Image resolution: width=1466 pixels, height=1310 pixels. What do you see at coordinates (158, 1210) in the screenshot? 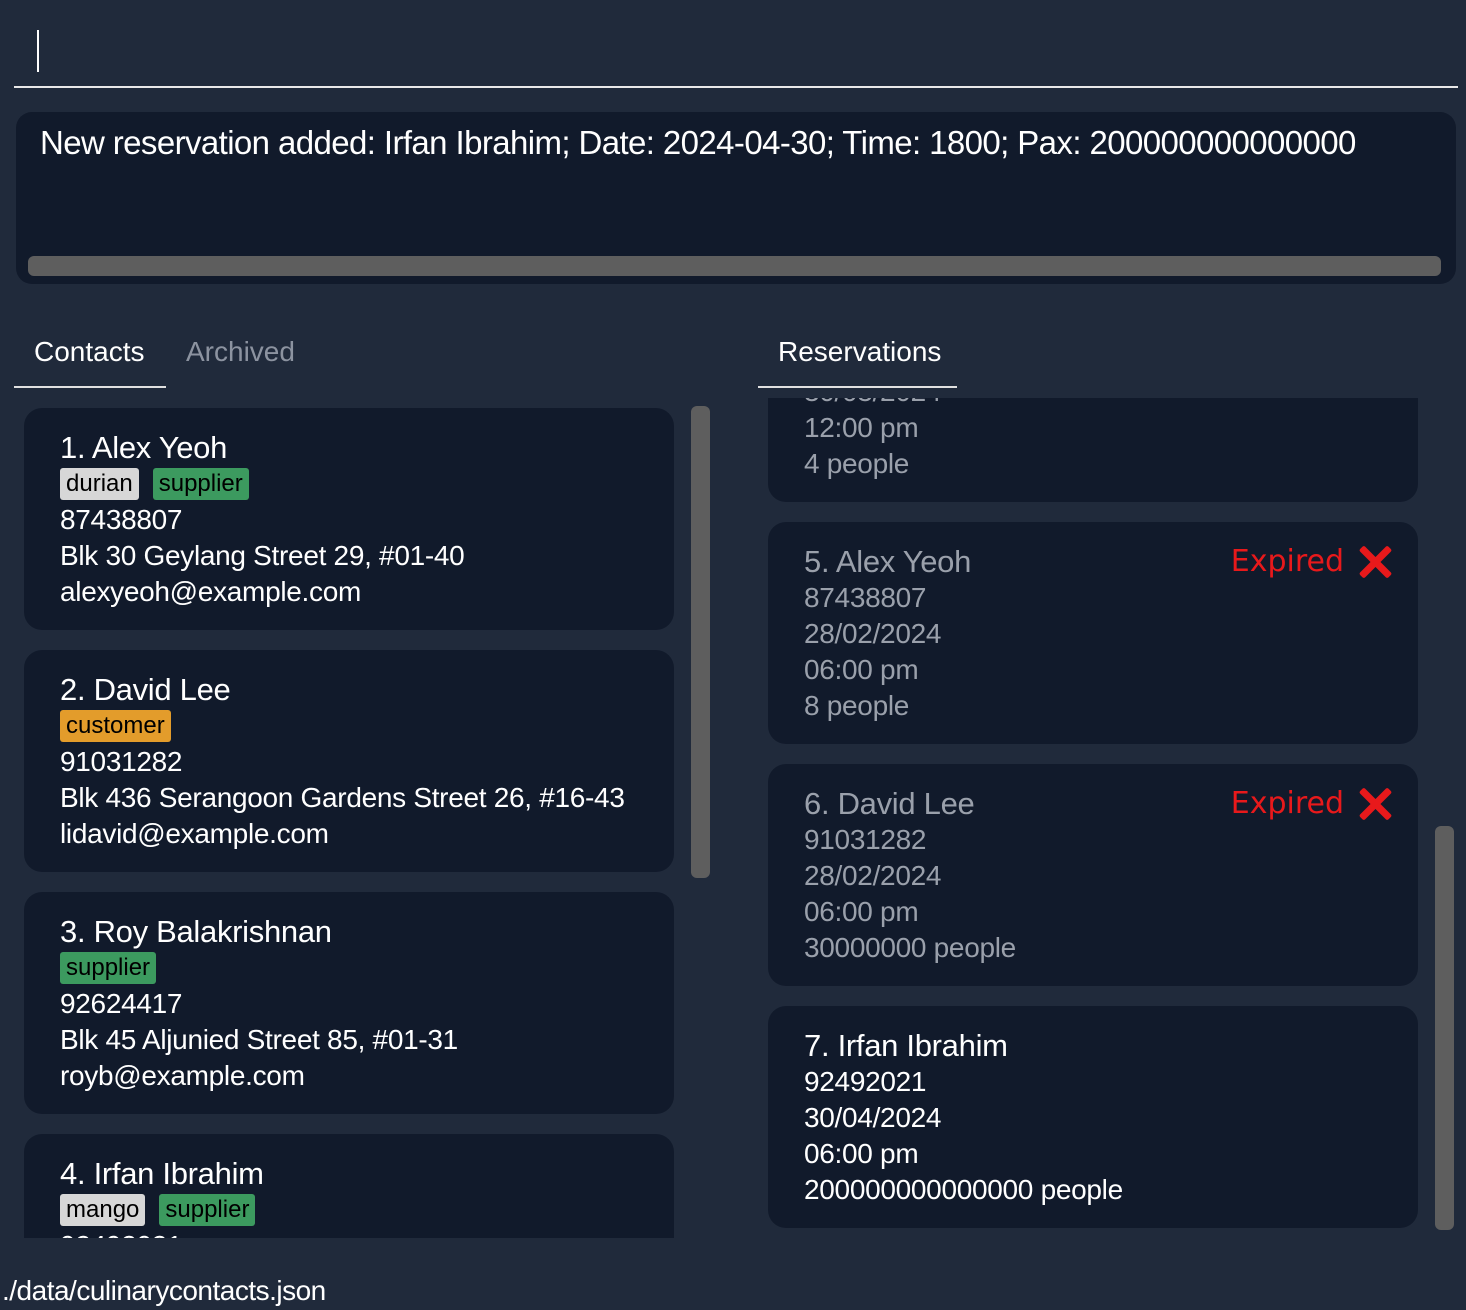
I see `contact-tags: mango supplier` at bounding box center [158, 1210].